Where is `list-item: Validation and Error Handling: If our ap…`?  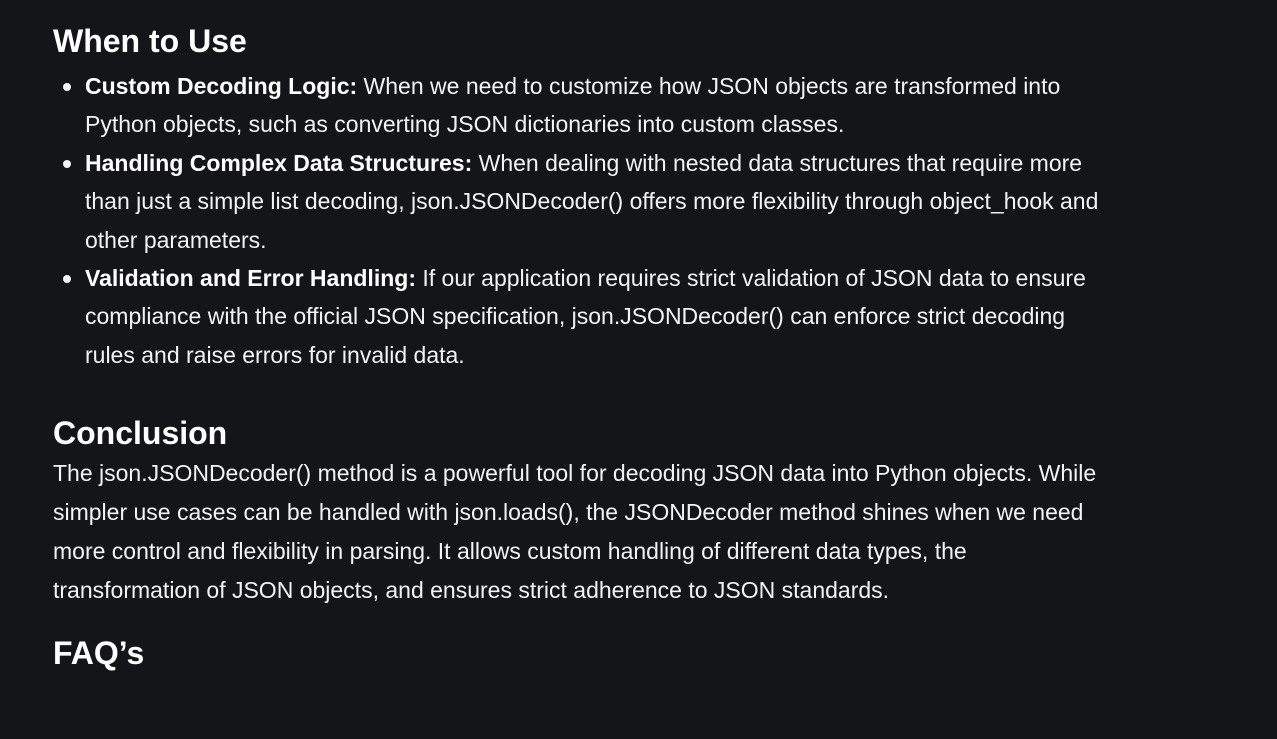 list-item: Validation and Error Handling: If our ap… is located at coordinates (588, 316).